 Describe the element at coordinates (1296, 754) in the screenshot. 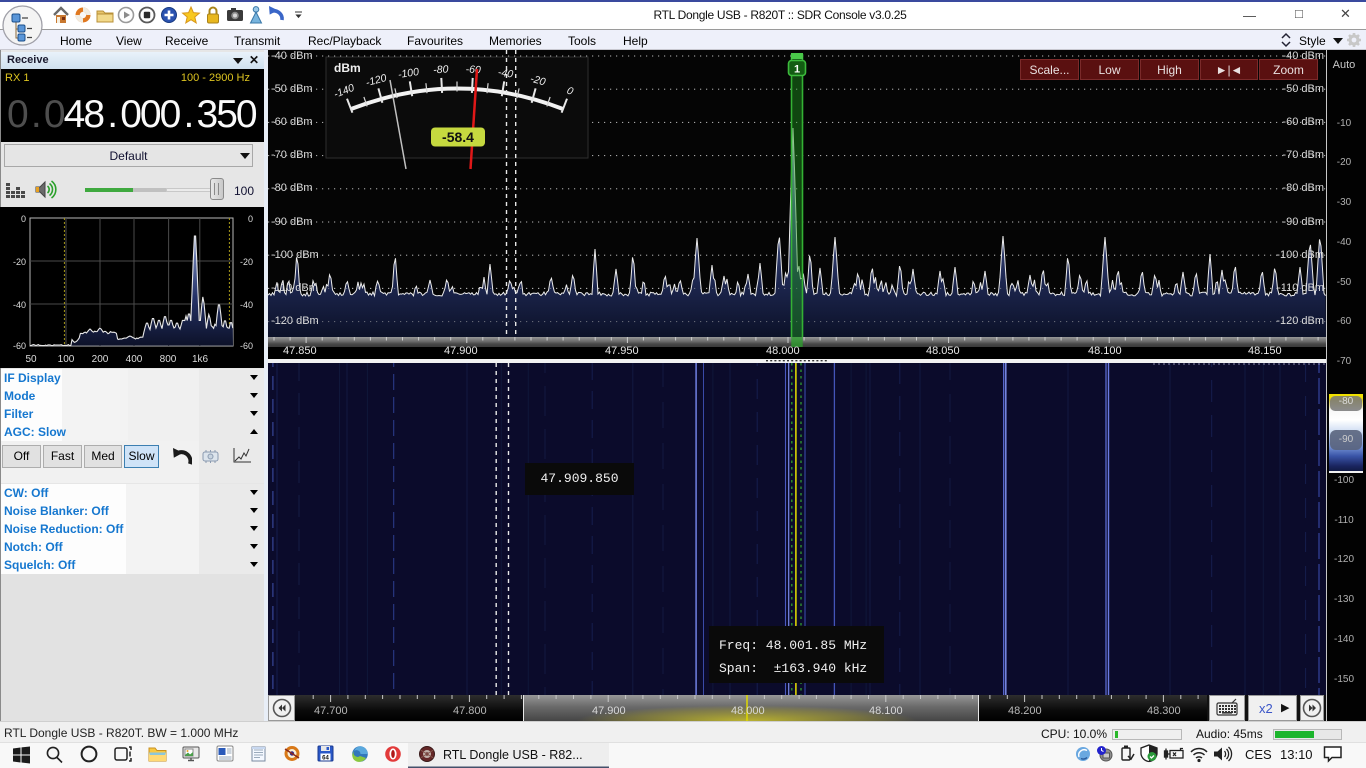

I see `svg-text: 13:10` at that location.